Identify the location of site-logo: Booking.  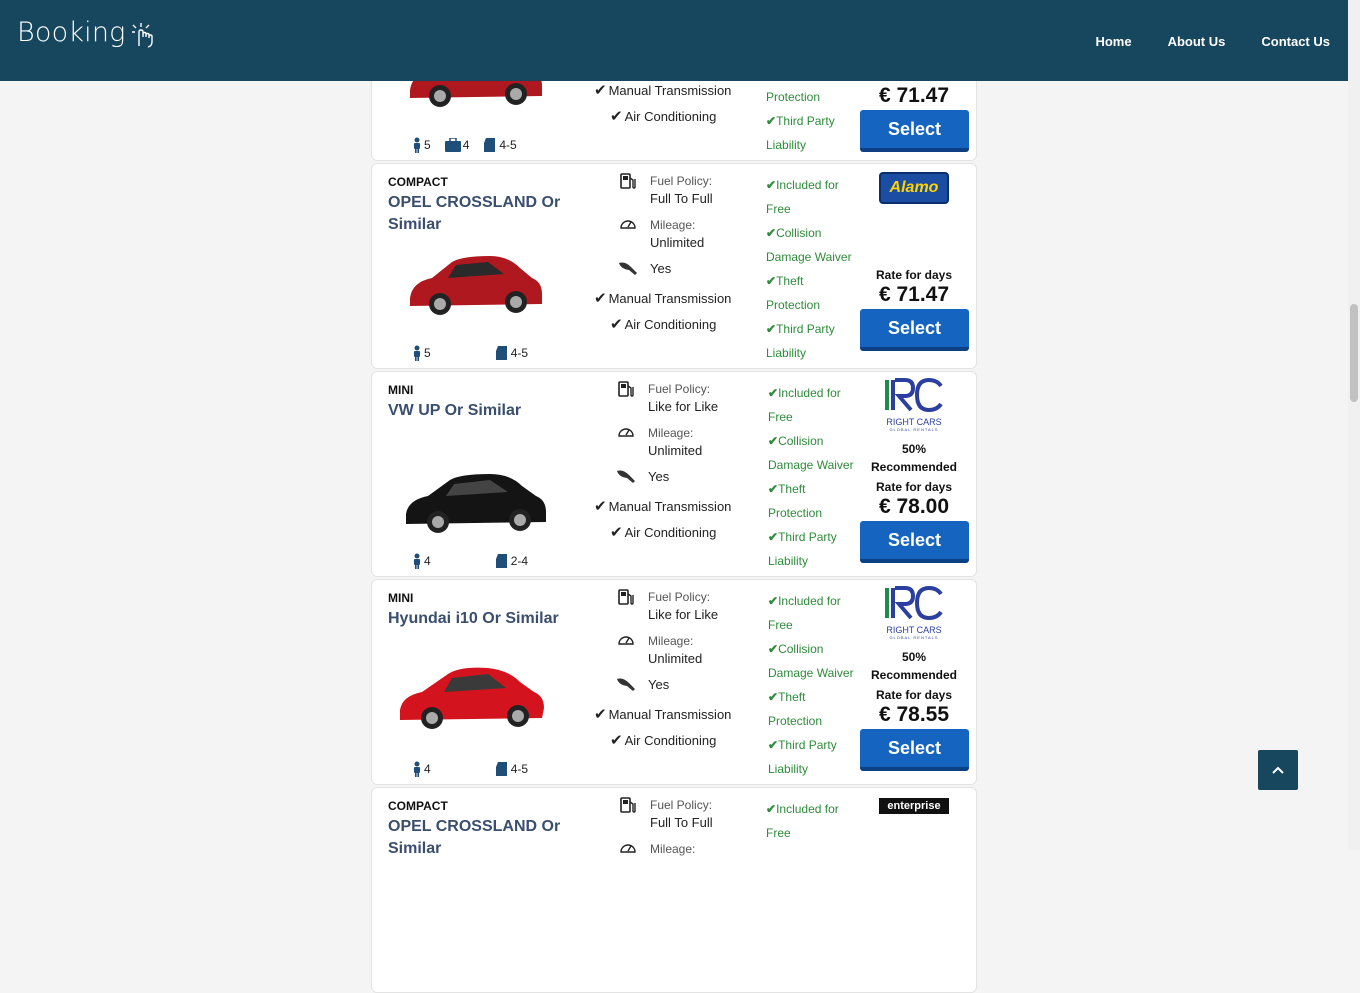
(85, 32).